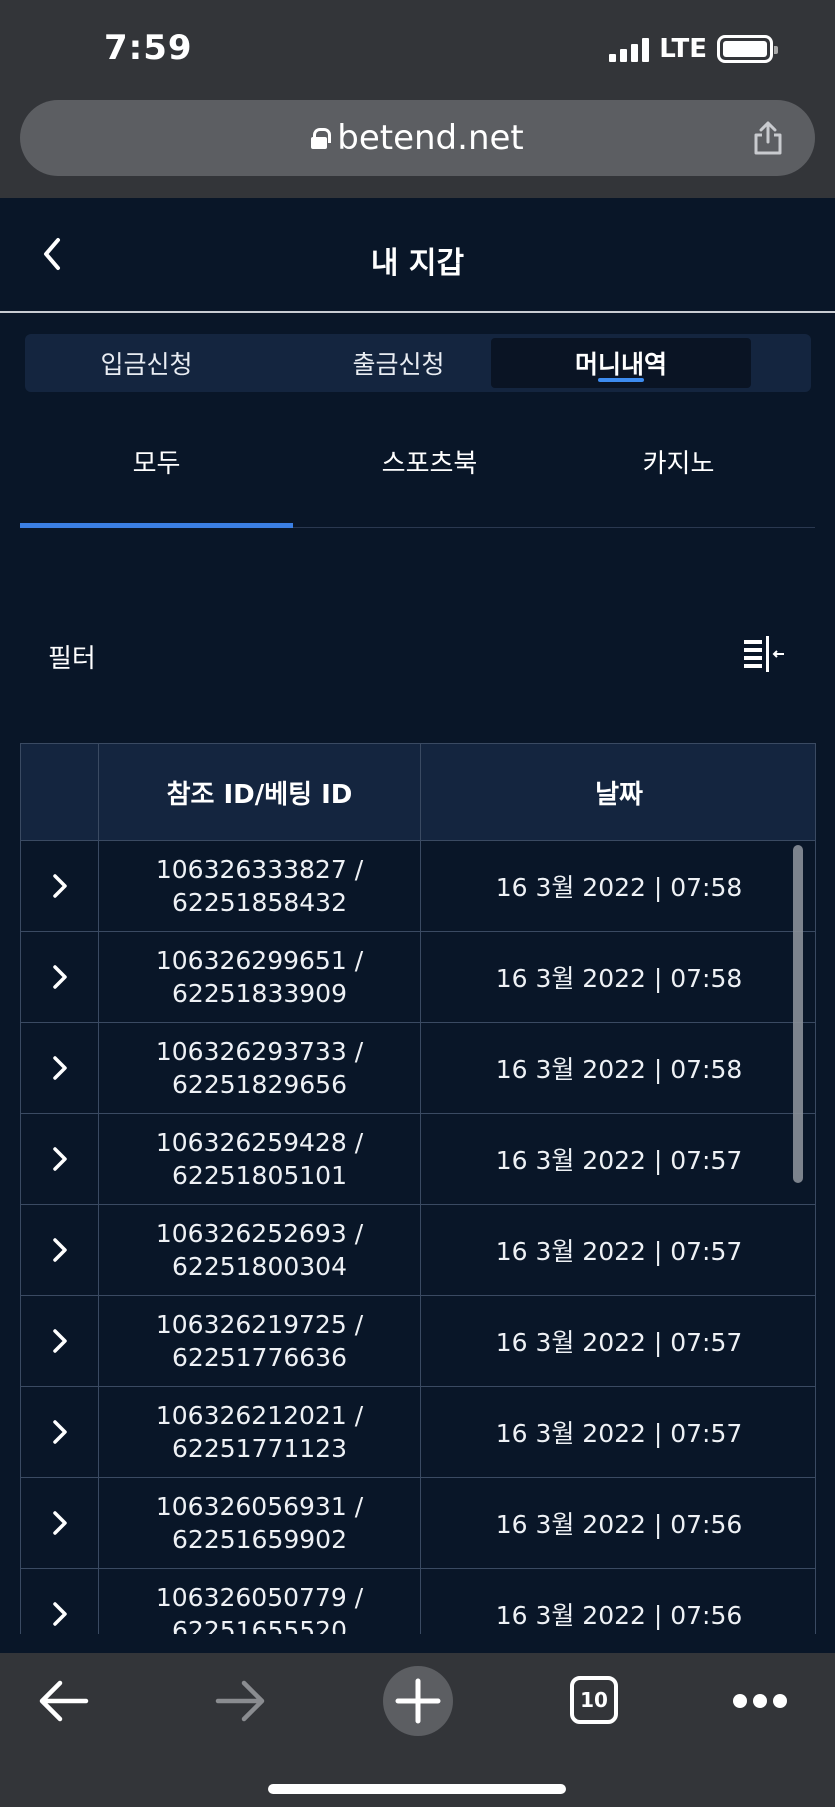  Describe the element at coordinates (259, 1357) in the screenshot. I see `bet-id: 62251776636` at that location.